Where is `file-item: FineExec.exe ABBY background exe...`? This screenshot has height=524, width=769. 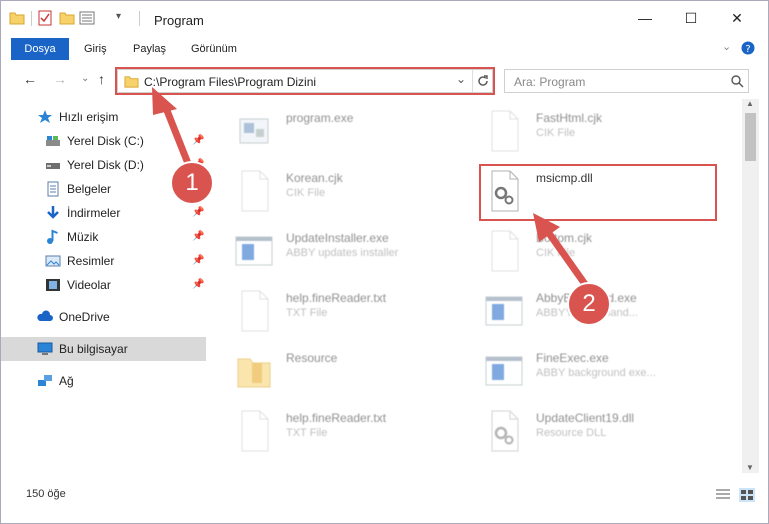 file-item: FineExec.exe ABBY background exe... is located at coordinates (584, 371).